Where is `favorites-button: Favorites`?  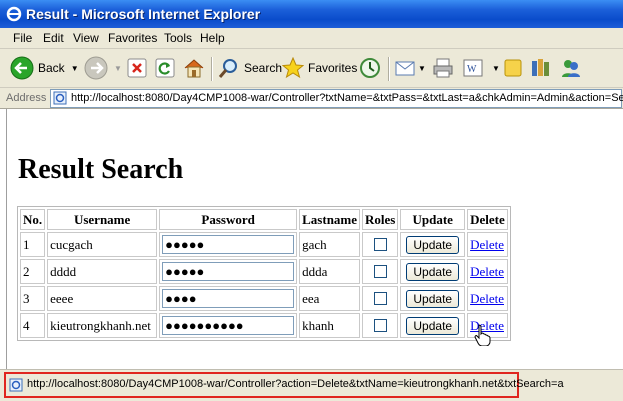
favorites-button: Favorites is located at coordinates (319, 68).